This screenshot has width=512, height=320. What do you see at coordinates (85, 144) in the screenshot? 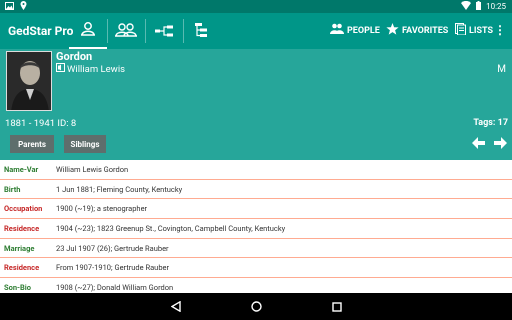
I see `siblings-button: Siblings` at bounding box center [85, 144].